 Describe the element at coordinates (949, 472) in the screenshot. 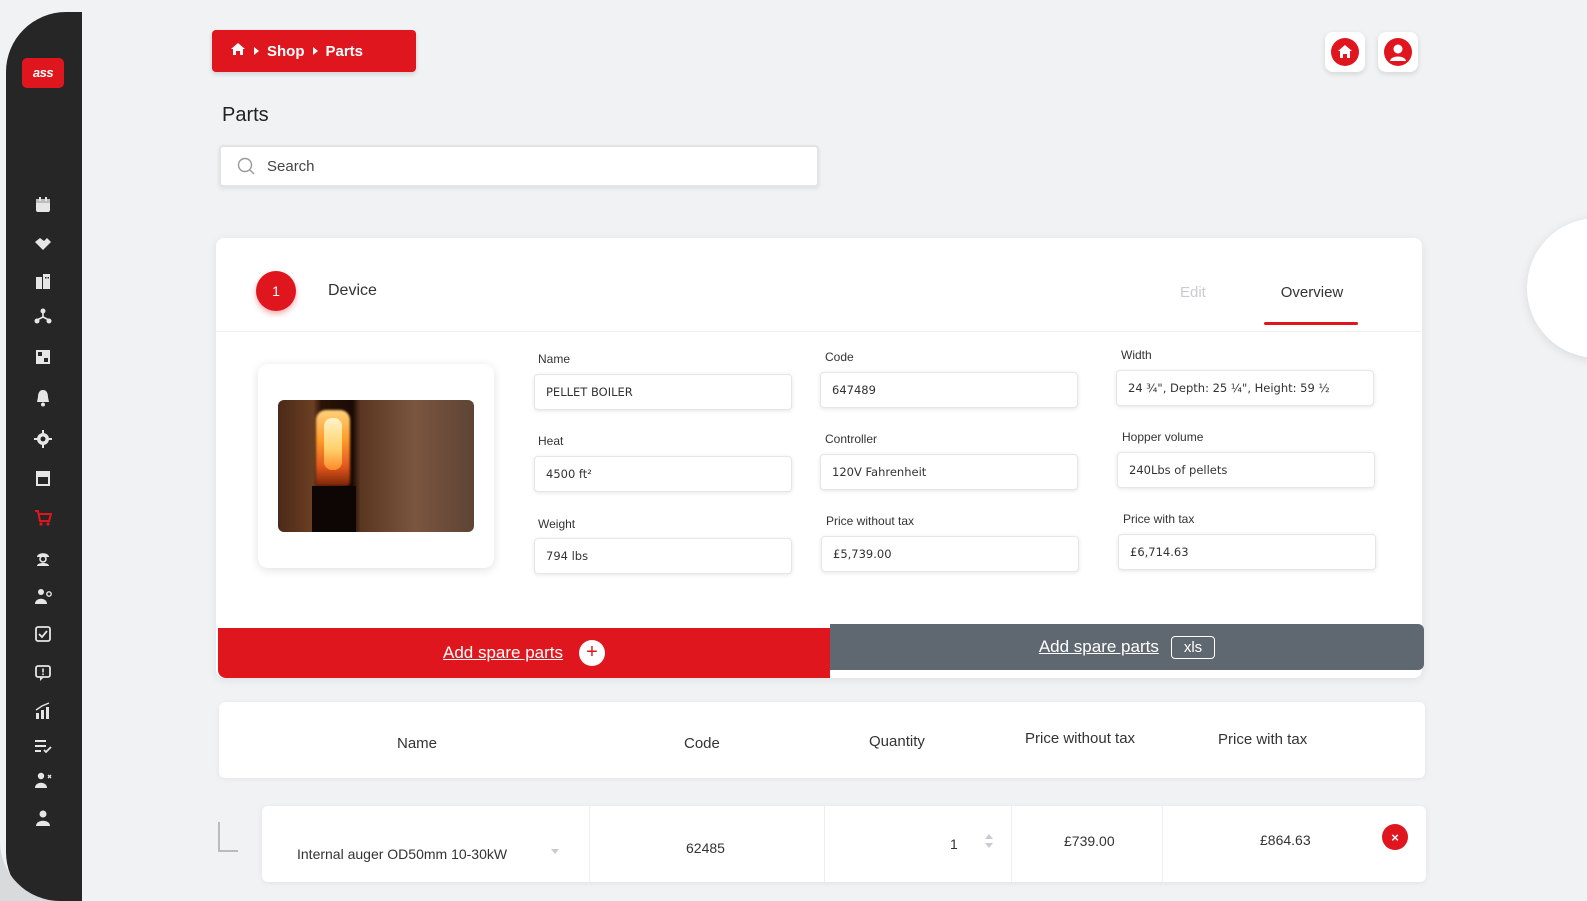

I see `controller-field: 120V Fahrenheit` at that location.